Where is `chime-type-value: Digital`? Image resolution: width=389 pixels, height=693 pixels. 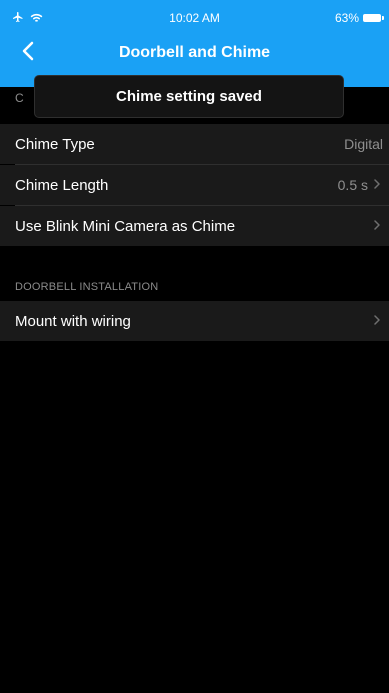 chime-type-value: Digital is located at coordinates (363, 144).